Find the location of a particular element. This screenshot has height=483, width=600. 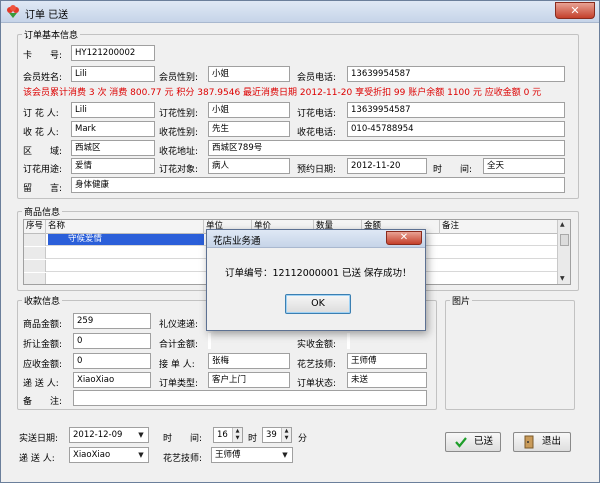

address-label: 收花地址: is located at coordinates (179, 152).